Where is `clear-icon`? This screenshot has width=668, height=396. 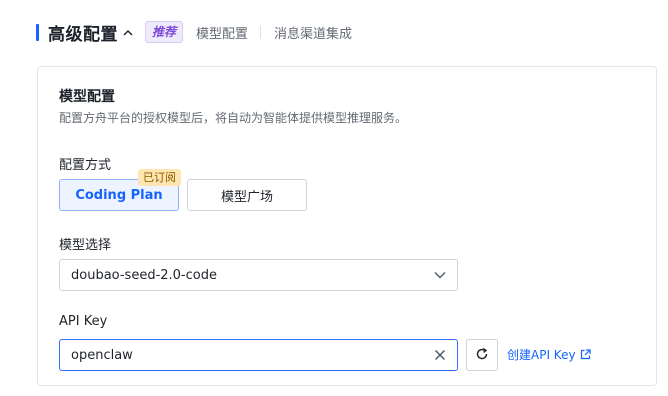 clear-icon is located at coordinates (440, 355).